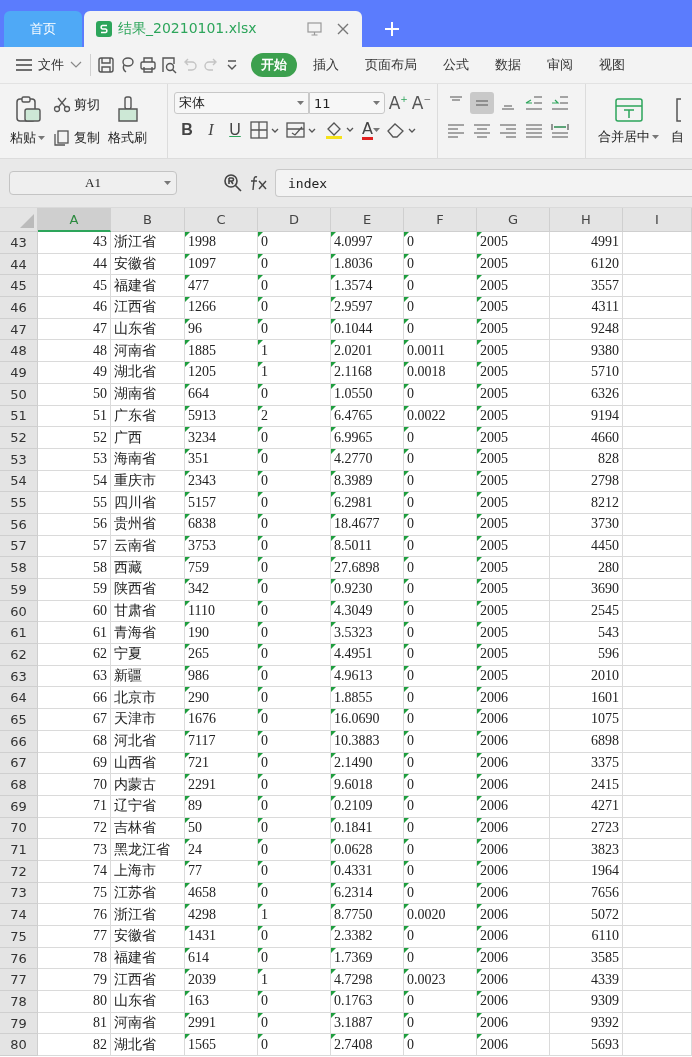 This screenshot has width=692, height=1057. What do you see at coordinates (19, 611) in the screenshot?
I see `row-header: 60` at bounding box center [19, 611].